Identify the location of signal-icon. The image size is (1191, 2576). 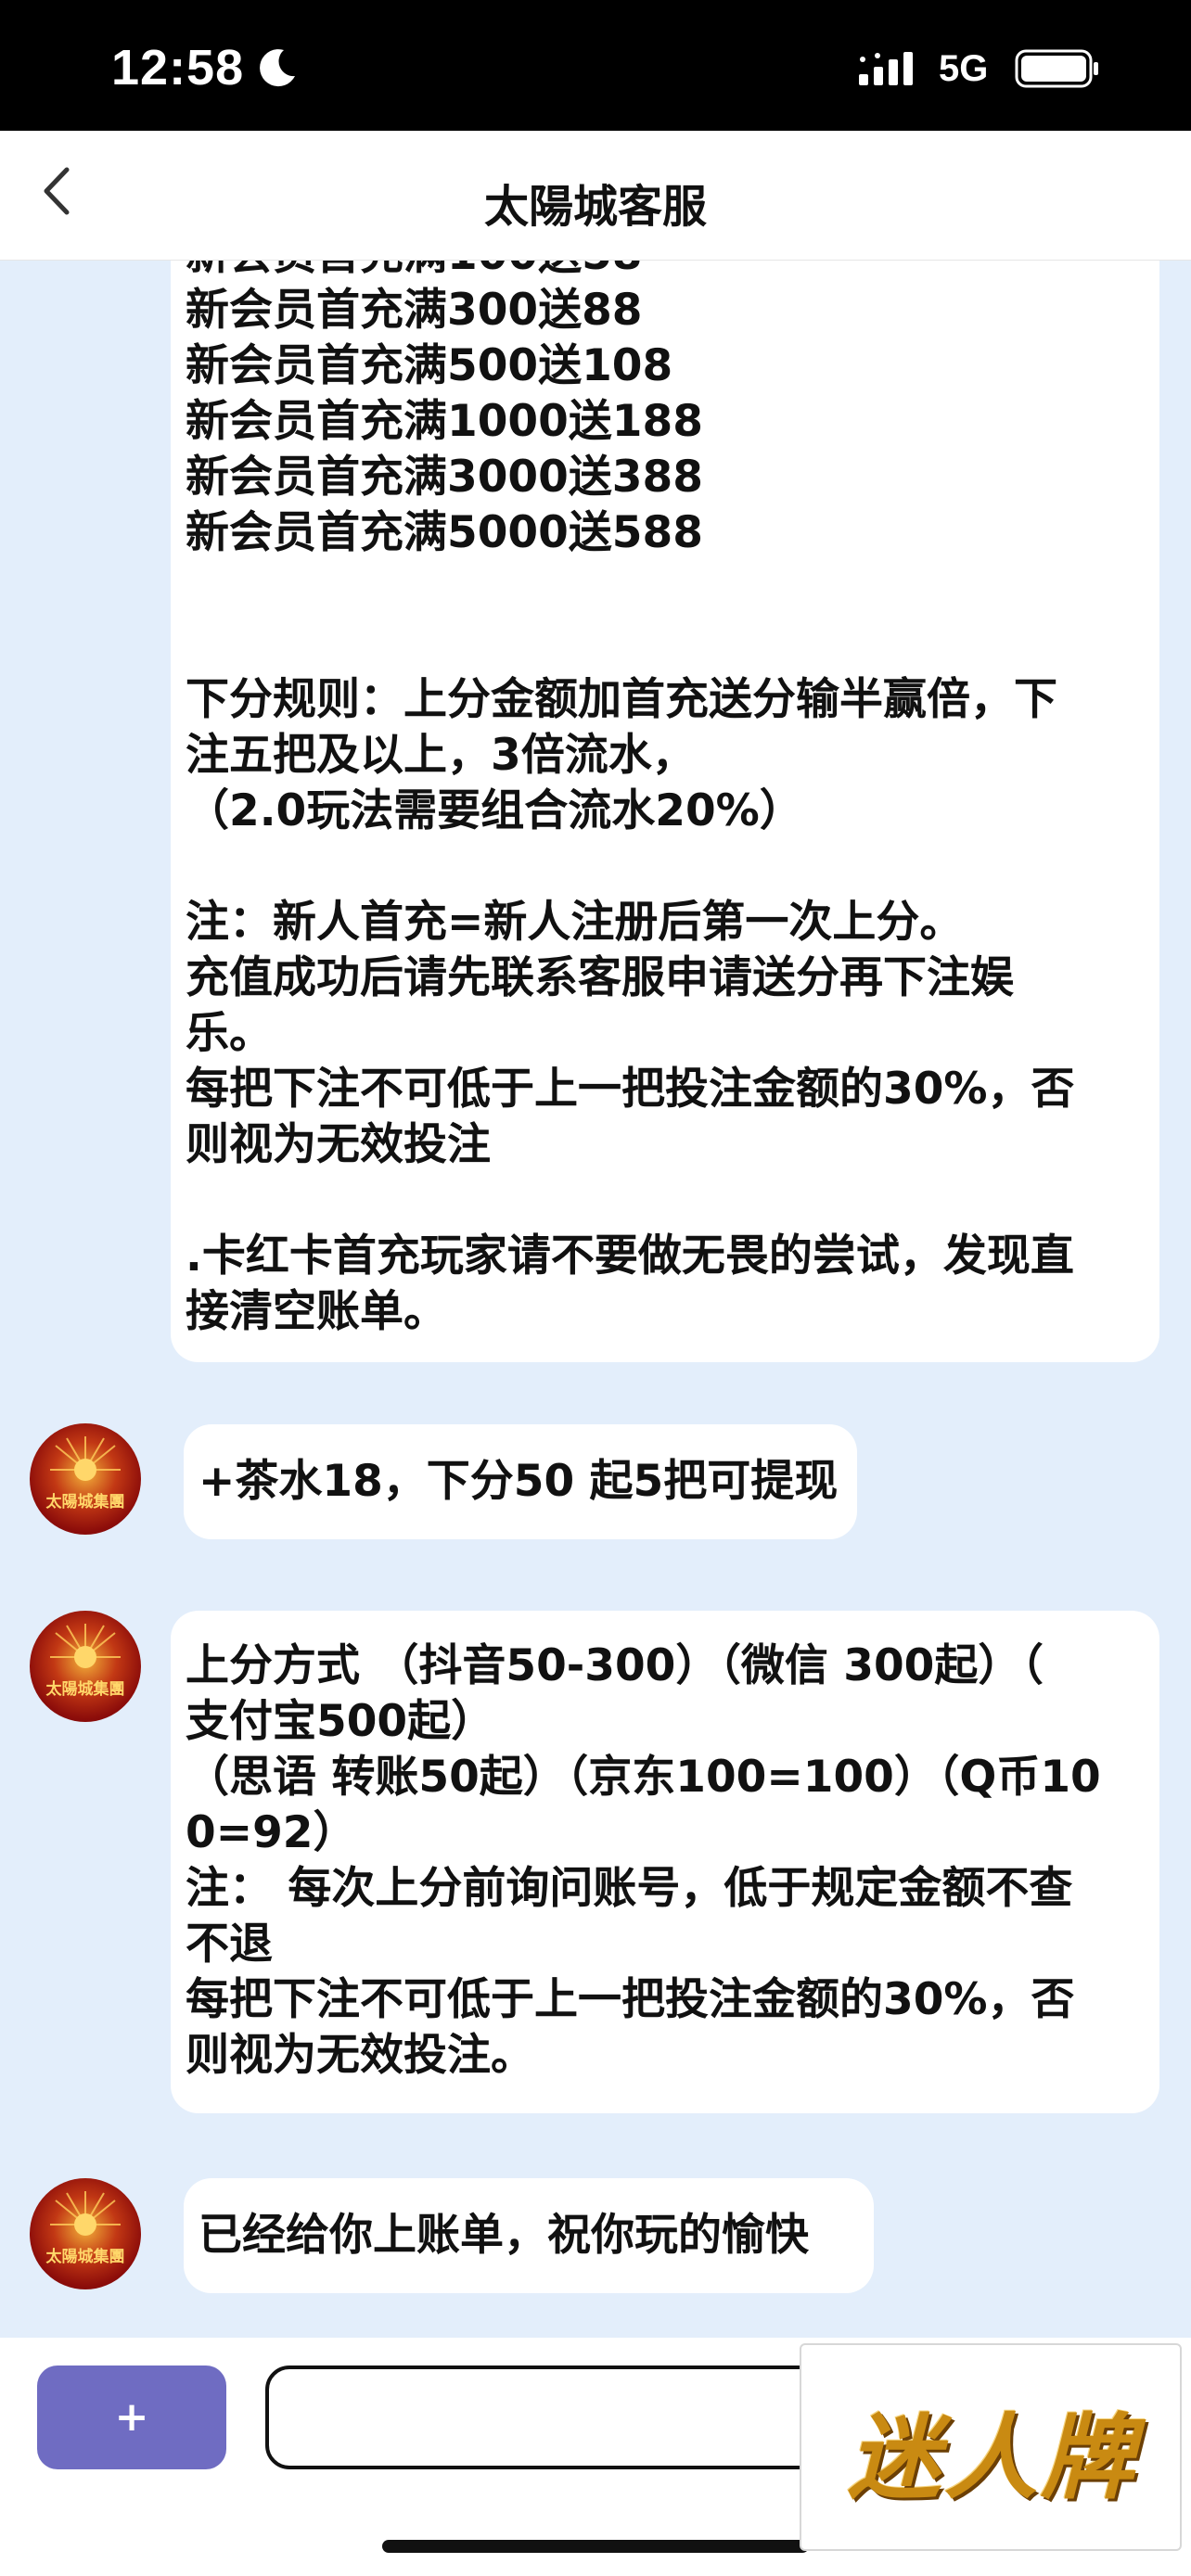
(886, 68).